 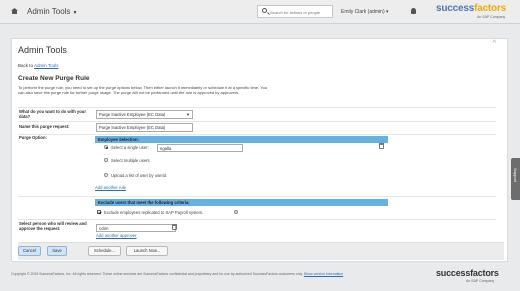 I want to click on collapse-icon: ^, so click(x=494, y=43).